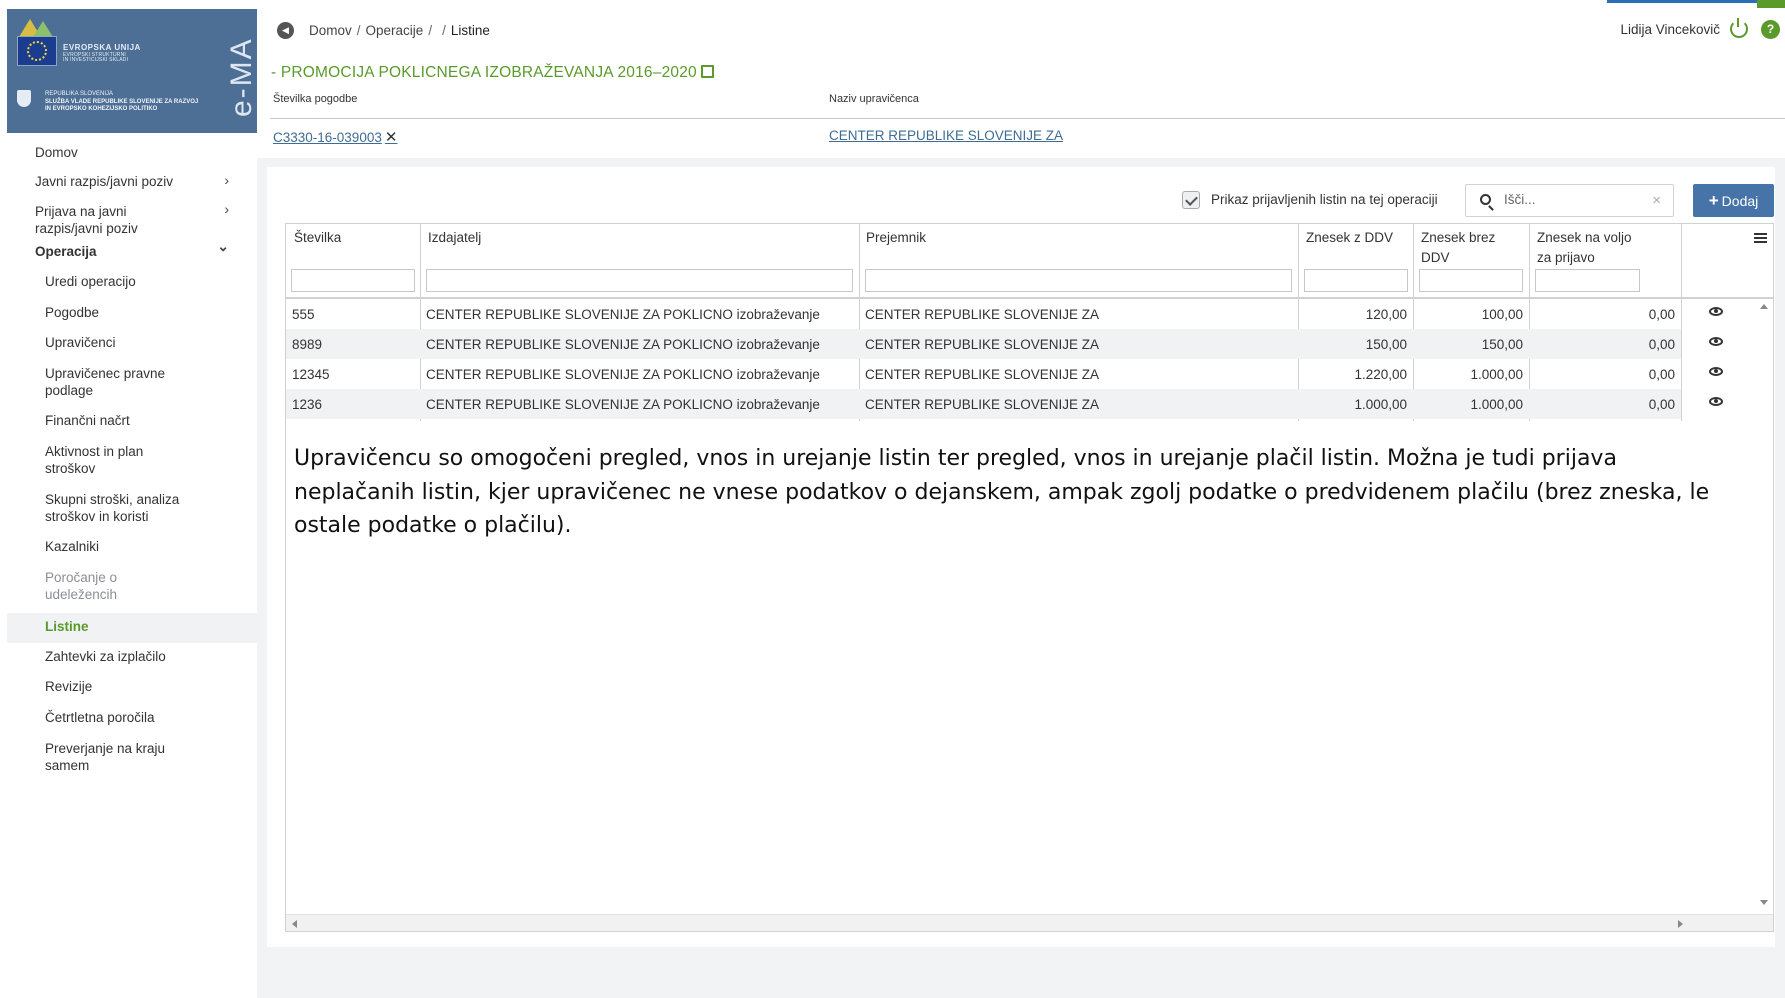 This screenshot has width=1785, height=998. I want to click on sidebar-item-listine: Listine, so click(132, 628).